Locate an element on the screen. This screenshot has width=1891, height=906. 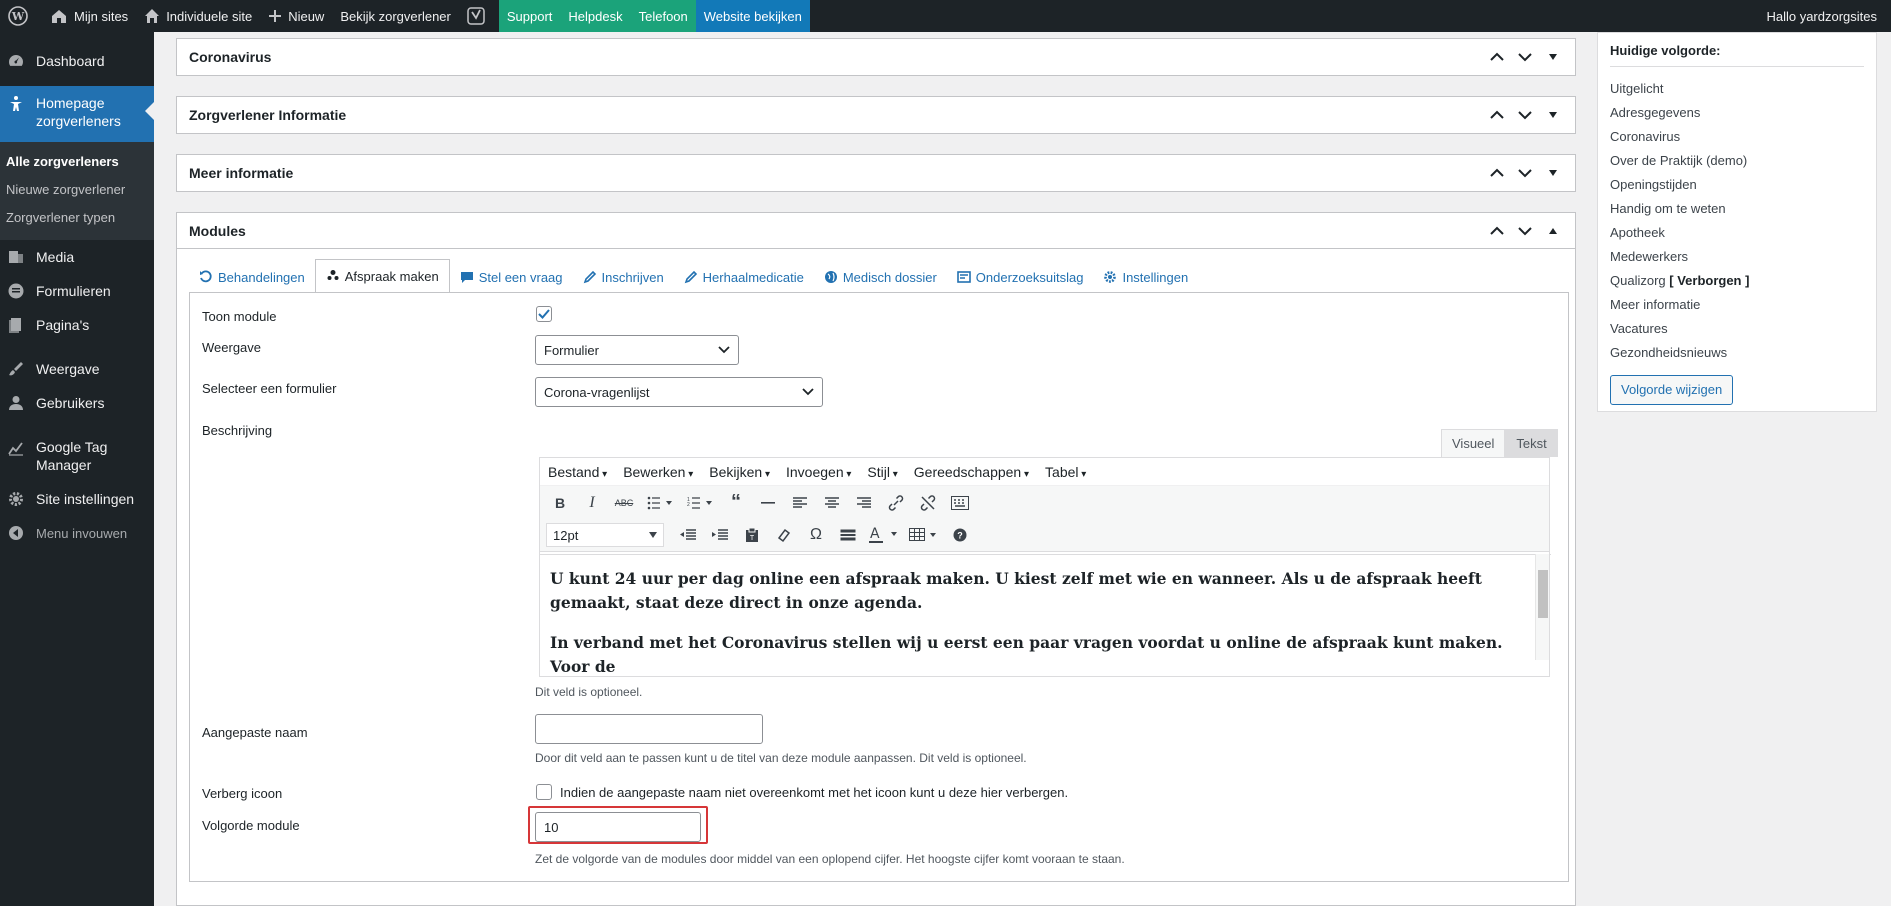
paste-text-icon: T is located at coordinates (752, 535).